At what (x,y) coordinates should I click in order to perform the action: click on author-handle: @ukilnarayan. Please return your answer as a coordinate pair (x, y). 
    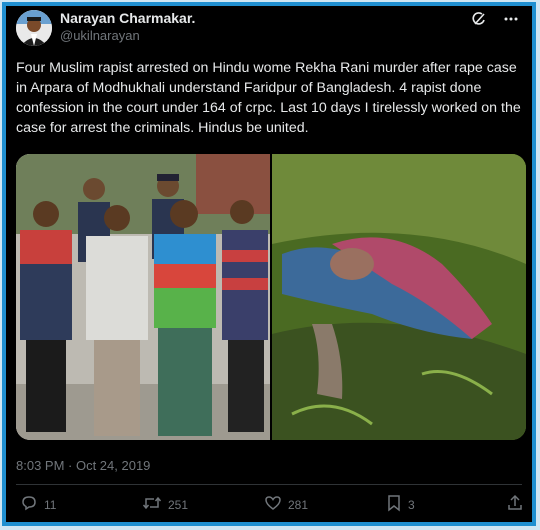
    Looking at the image, I should click on (100, 35).